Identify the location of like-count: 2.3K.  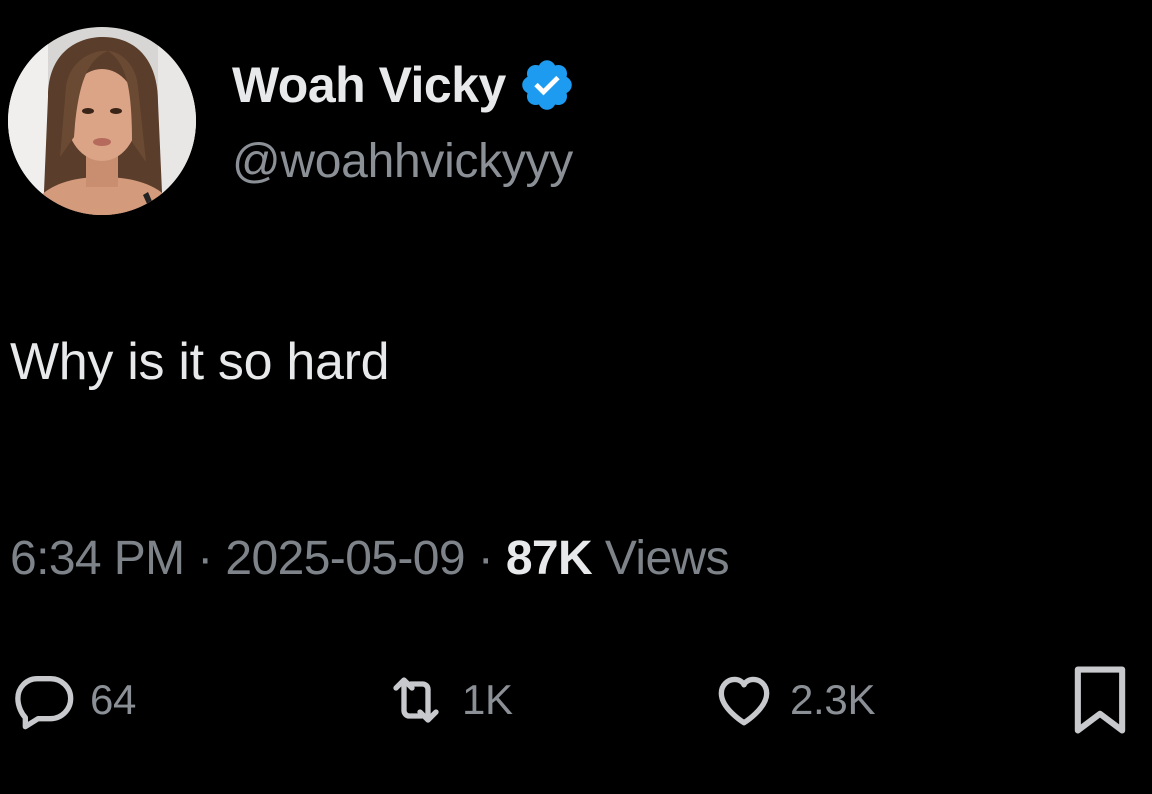
(833, 699).